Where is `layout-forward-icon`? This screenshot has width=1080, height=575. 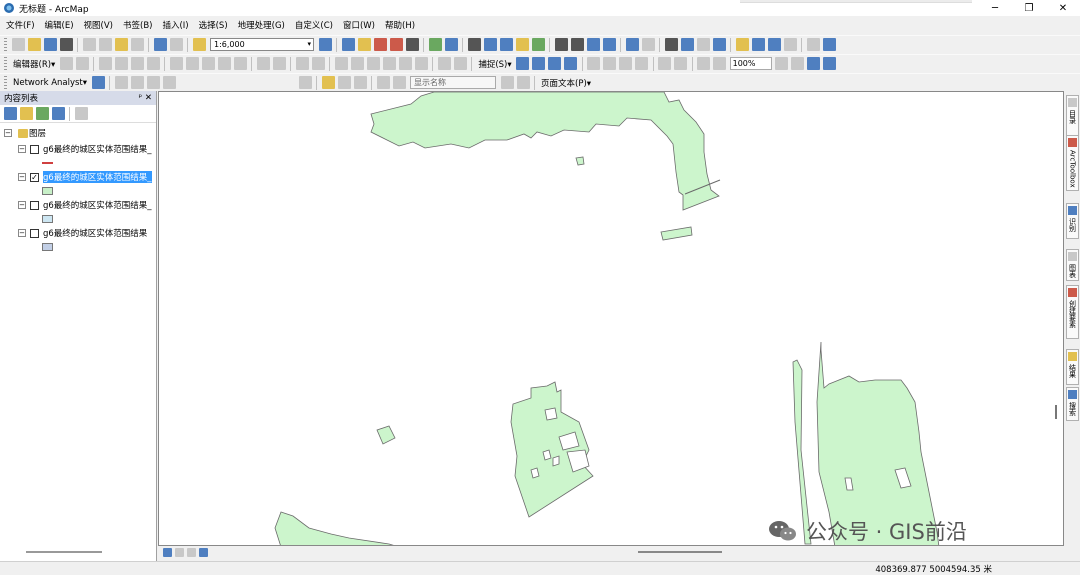
layout-forward-icon is located at coordinates (720, 63).